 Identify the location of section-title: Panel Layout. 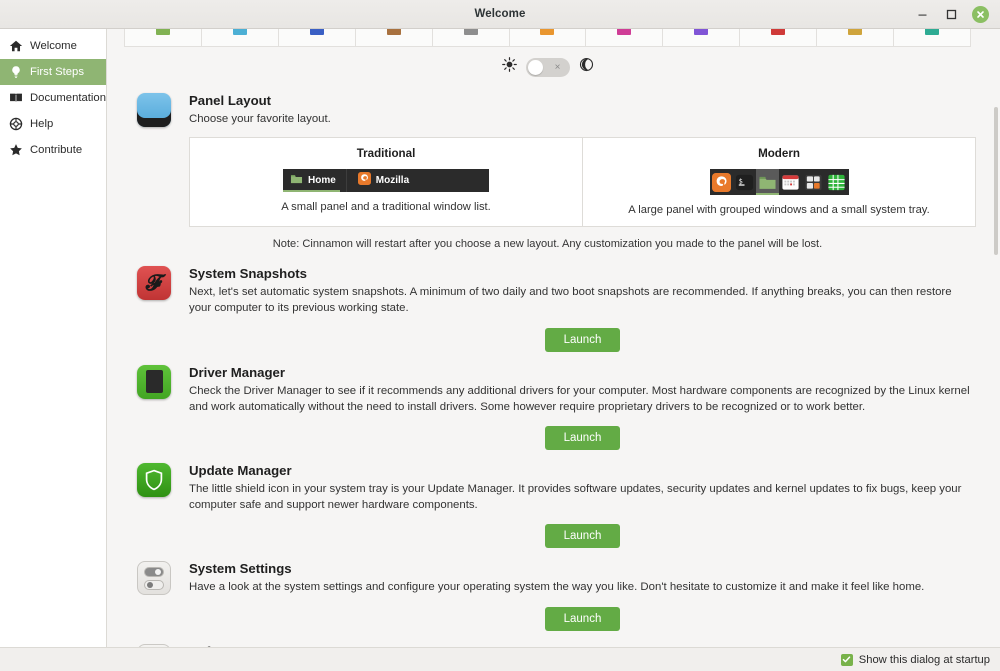
(230, 100).